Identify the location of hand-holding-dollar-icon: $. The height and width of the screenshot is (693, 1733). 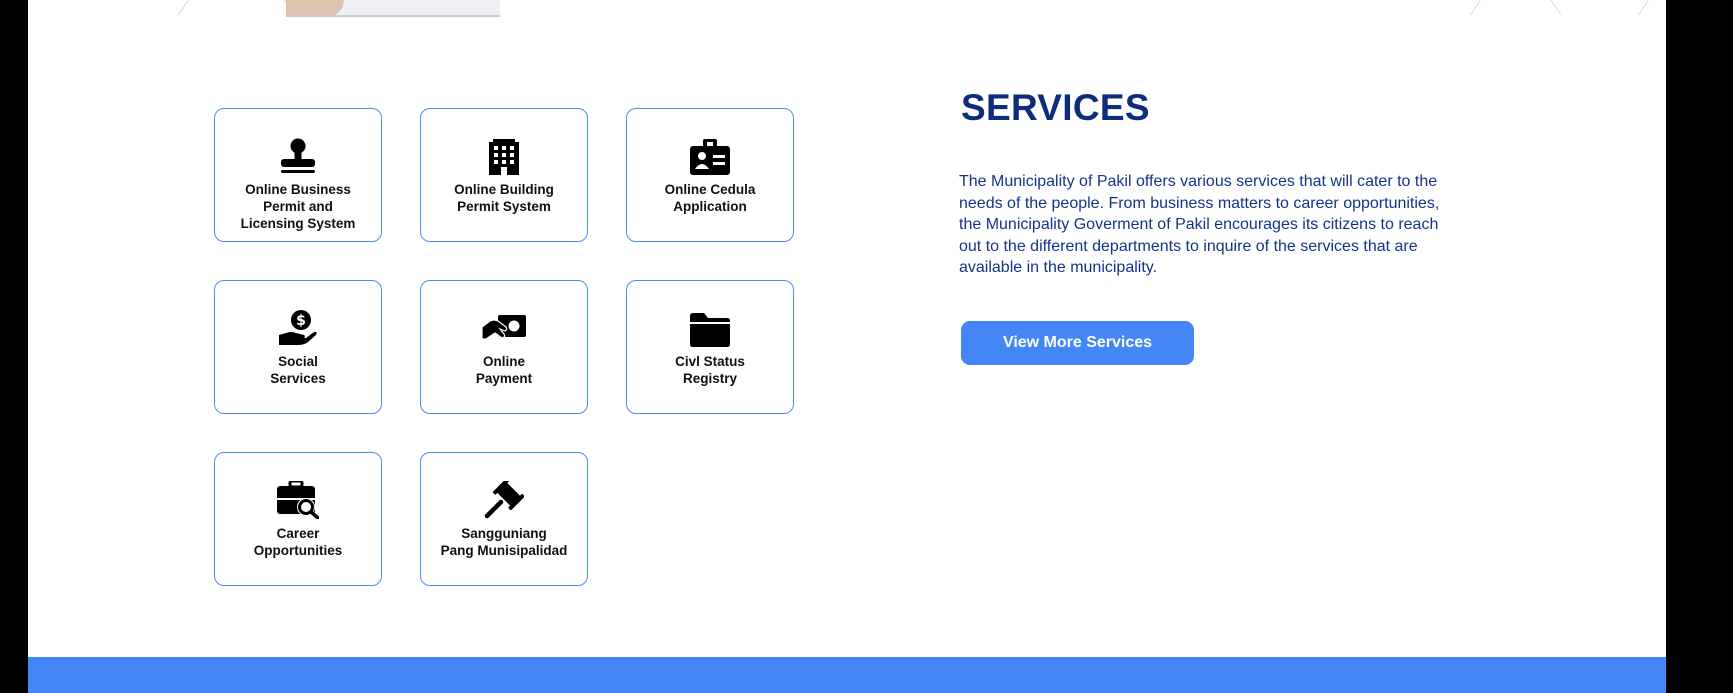
(298, 326).